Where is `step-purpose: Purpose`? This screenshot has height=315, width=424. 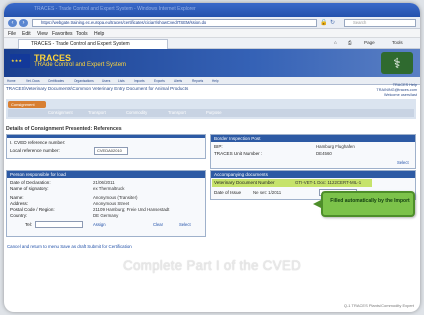
step-purpose: Purpose is located at coordinates (214, 113).